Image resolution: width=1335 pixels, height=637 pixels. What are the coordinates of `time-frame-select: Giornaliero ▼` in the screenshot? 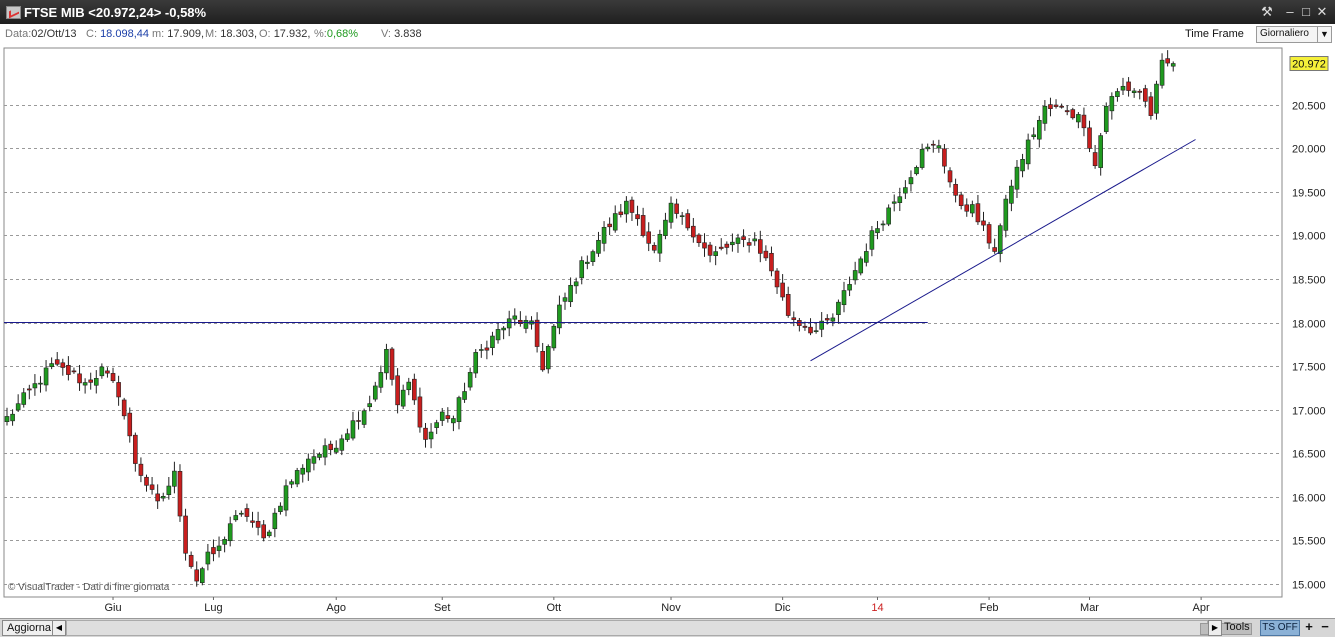 It's located at (1294, 34).